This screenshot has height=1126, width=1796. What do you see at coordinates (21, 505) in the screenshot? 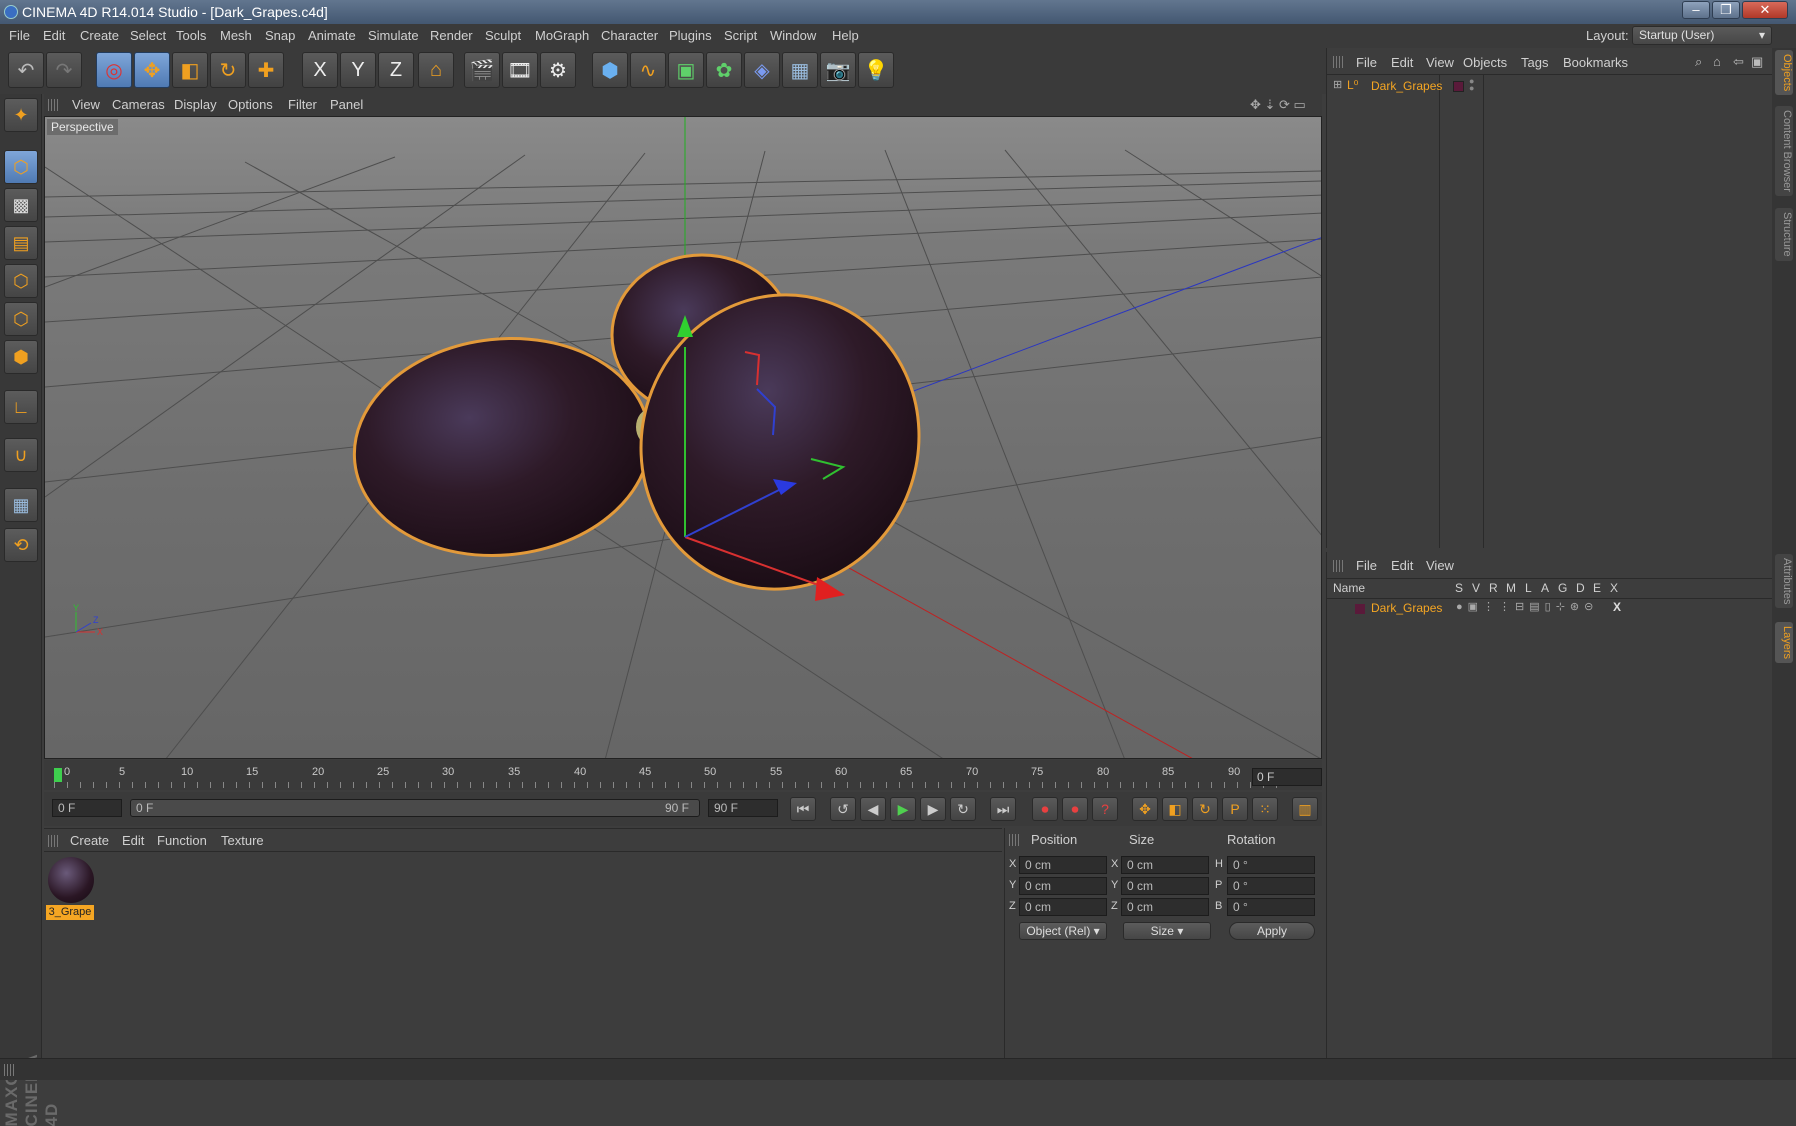
I see `workplane-lock-icon: ▦` at bounding box center [21, 505].